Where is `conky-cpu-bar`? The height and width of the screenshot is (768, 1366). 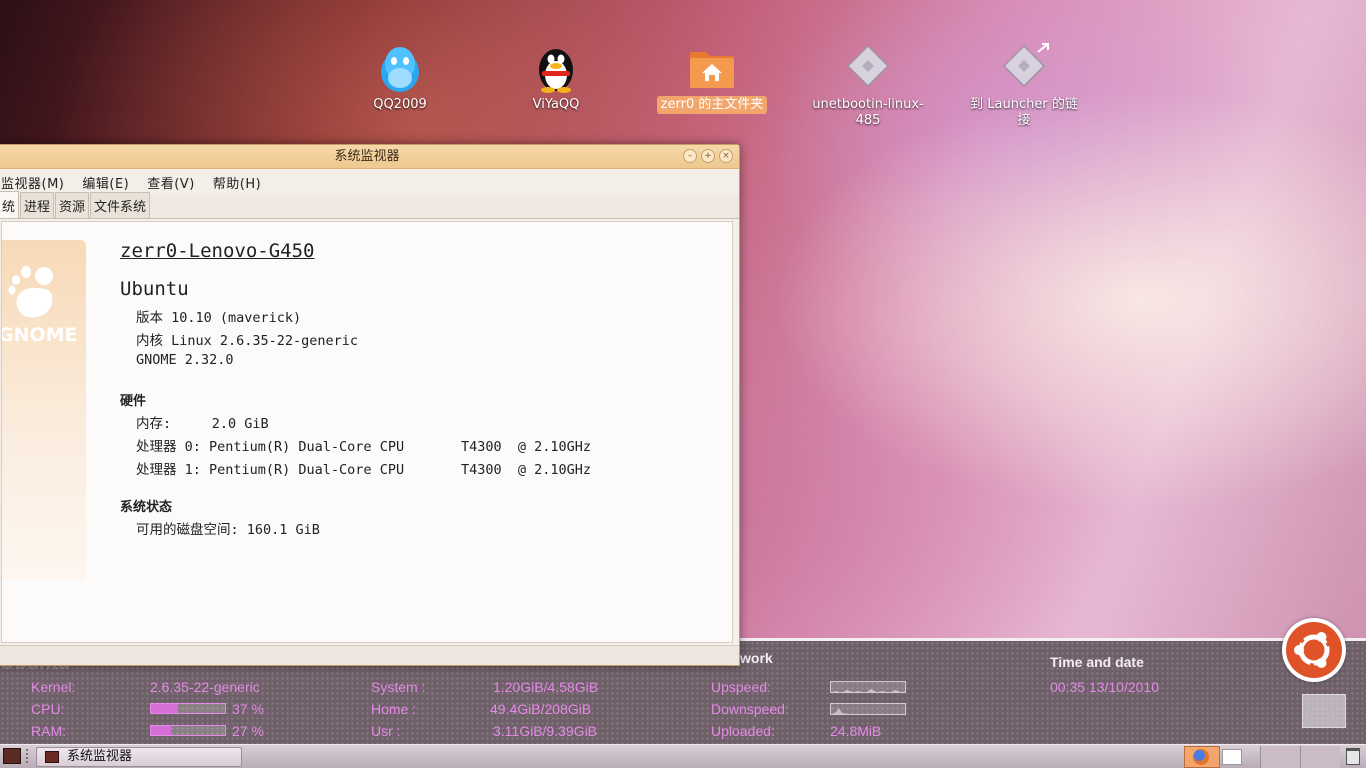 conky-cpu-bar is located at coordinates (188, 708).